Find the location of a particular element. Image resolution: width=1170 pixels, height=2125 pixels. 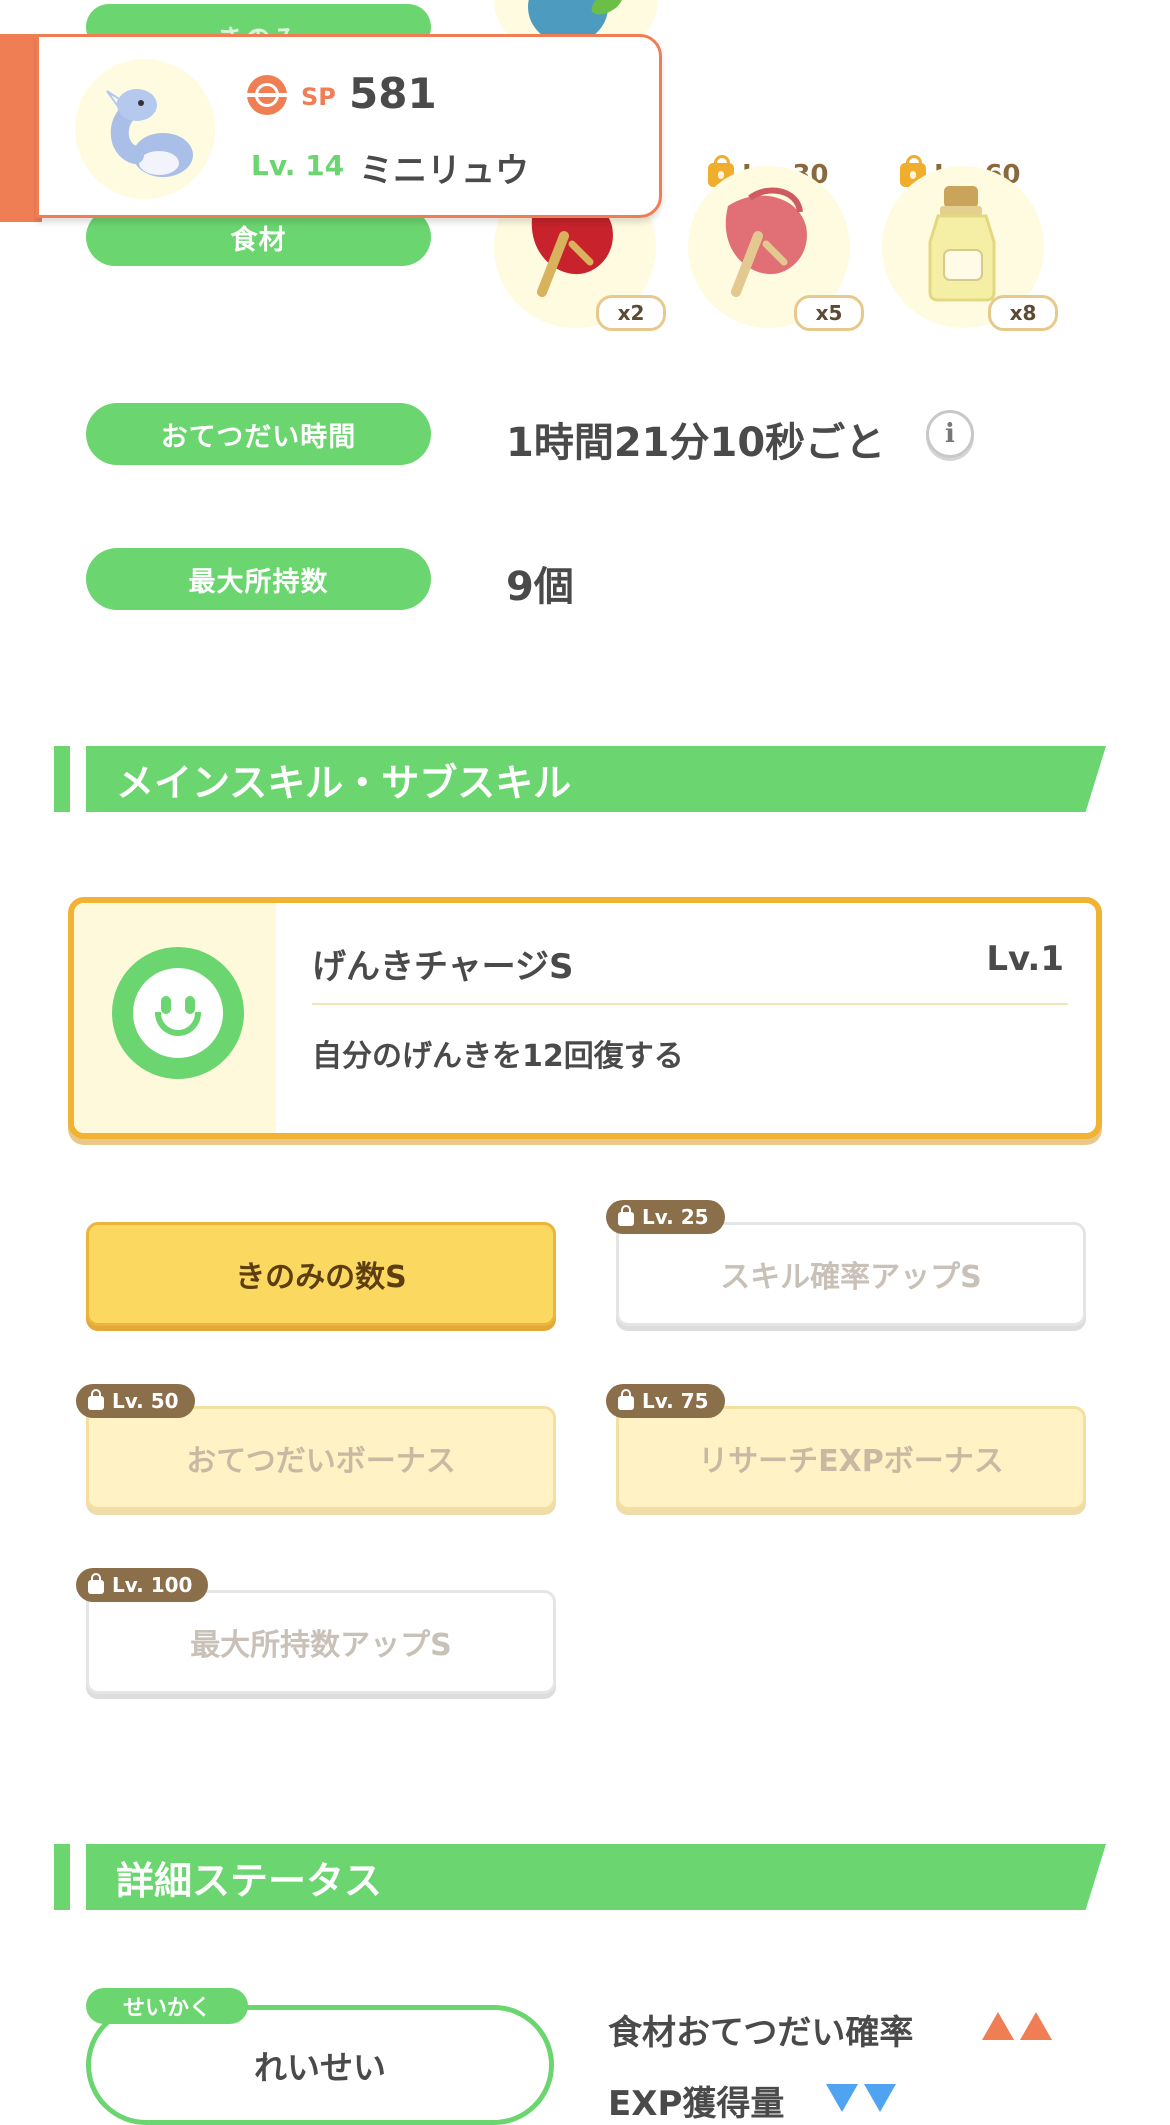

skills-section-title: メインスキル・サブスキル is located at coordinates (344, 782).